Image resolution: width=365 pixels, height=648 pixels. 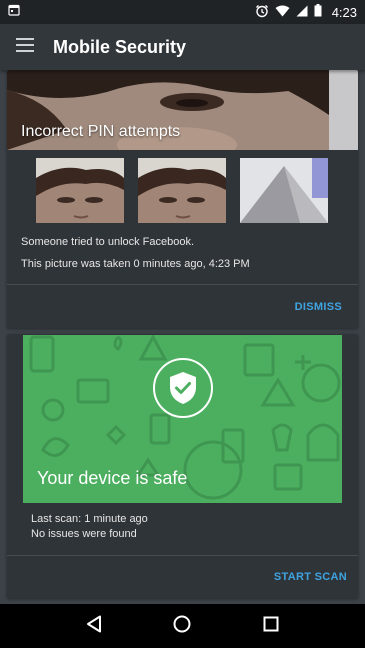 I want to click on wifi-icon, so click(x=282, y=12).